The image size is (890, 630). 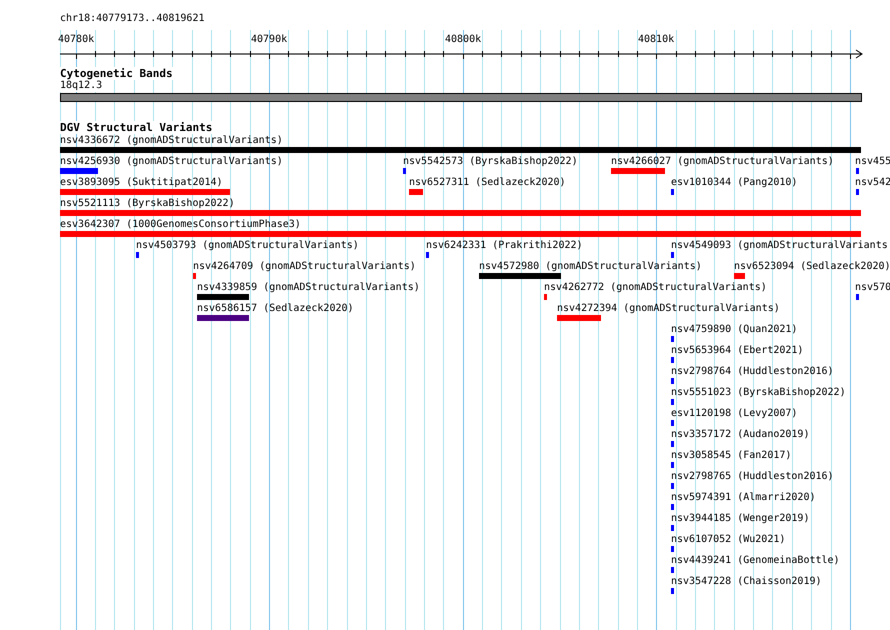 What do you see at coordinates (740, 519) in the screenshot?
I see `variant-label: nsv3944185 (Wenger2019)` at bounding box center [740, 519].